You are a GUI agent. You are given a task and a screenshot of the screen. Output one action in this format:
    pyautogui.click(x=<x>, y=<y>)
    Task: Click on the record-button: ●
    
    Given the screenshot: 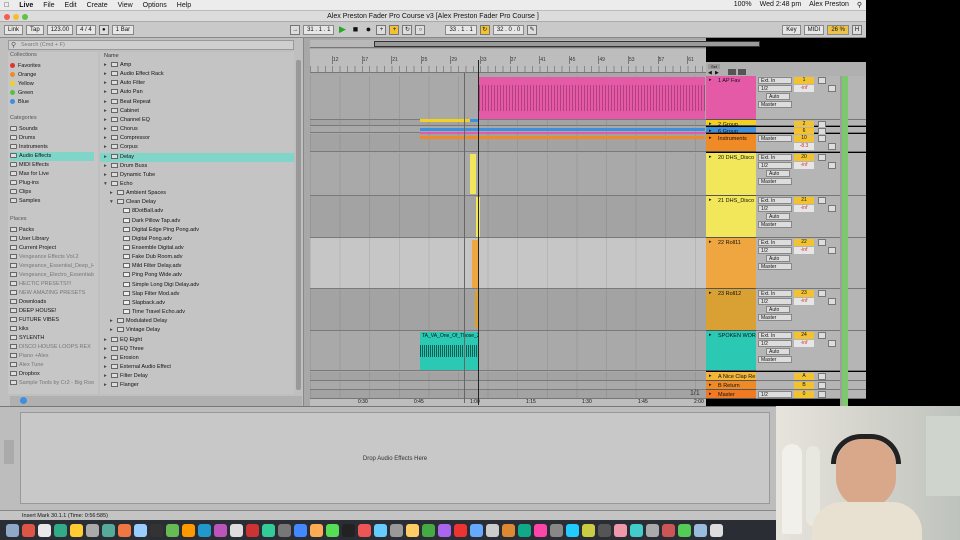 What is the action you would take?
    pyautogui.click(x=368, y=29)
    